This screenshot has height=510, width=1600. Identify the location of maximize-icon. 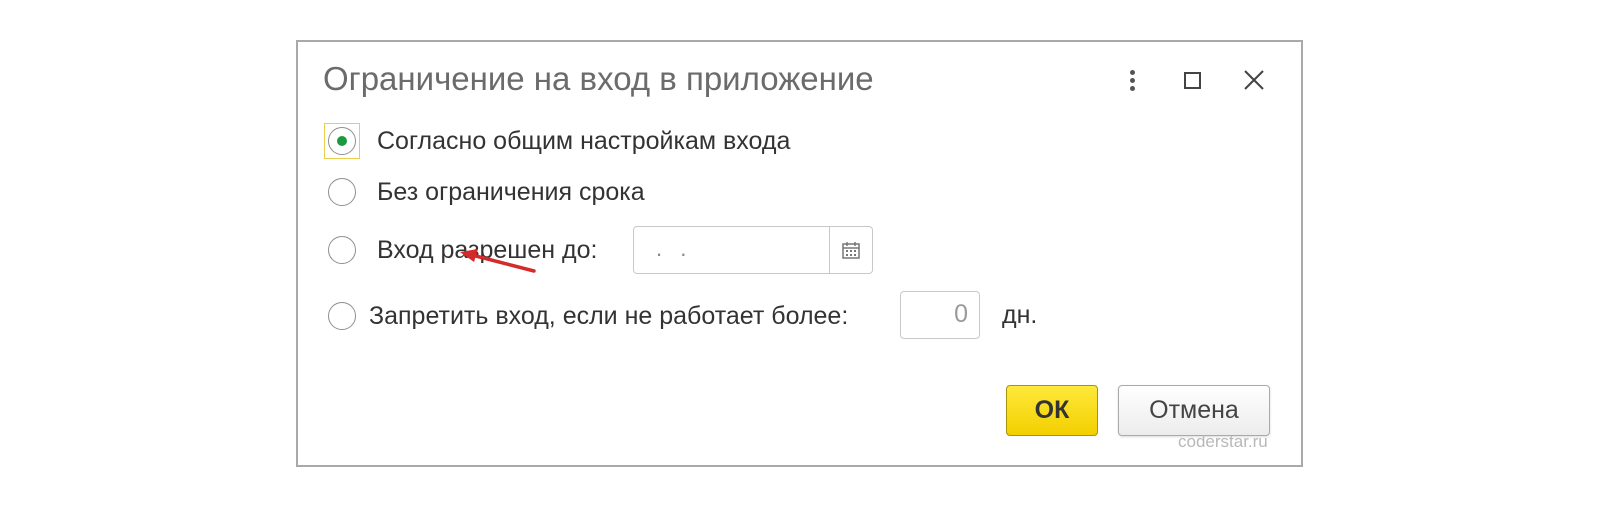
(1192, 80).